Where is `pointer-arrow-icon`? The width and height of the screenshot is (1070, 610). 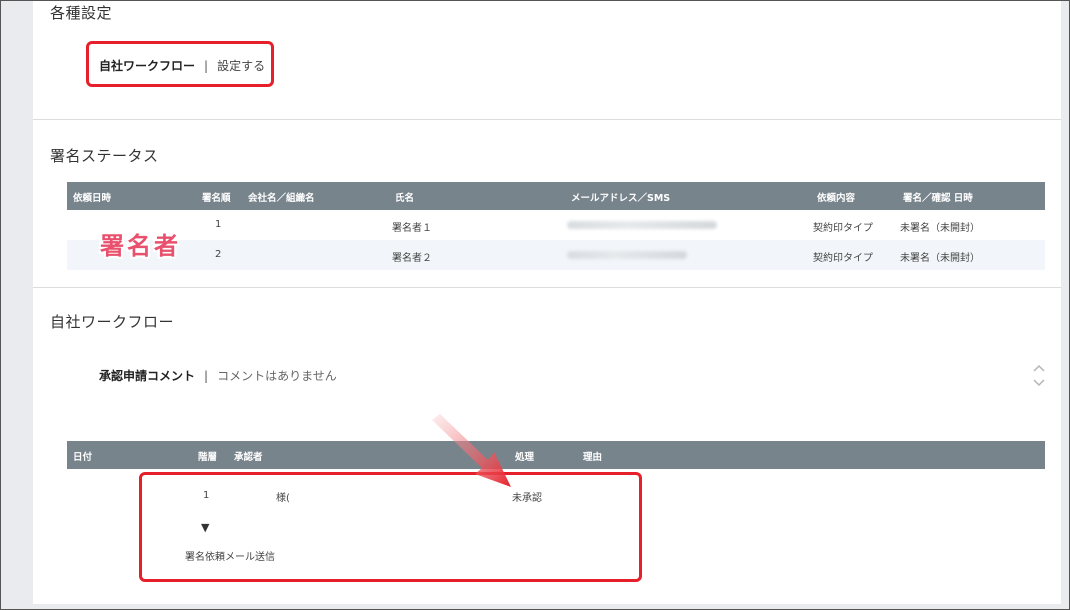
pointer-arrow-icon is located at coordinates (471, 450).